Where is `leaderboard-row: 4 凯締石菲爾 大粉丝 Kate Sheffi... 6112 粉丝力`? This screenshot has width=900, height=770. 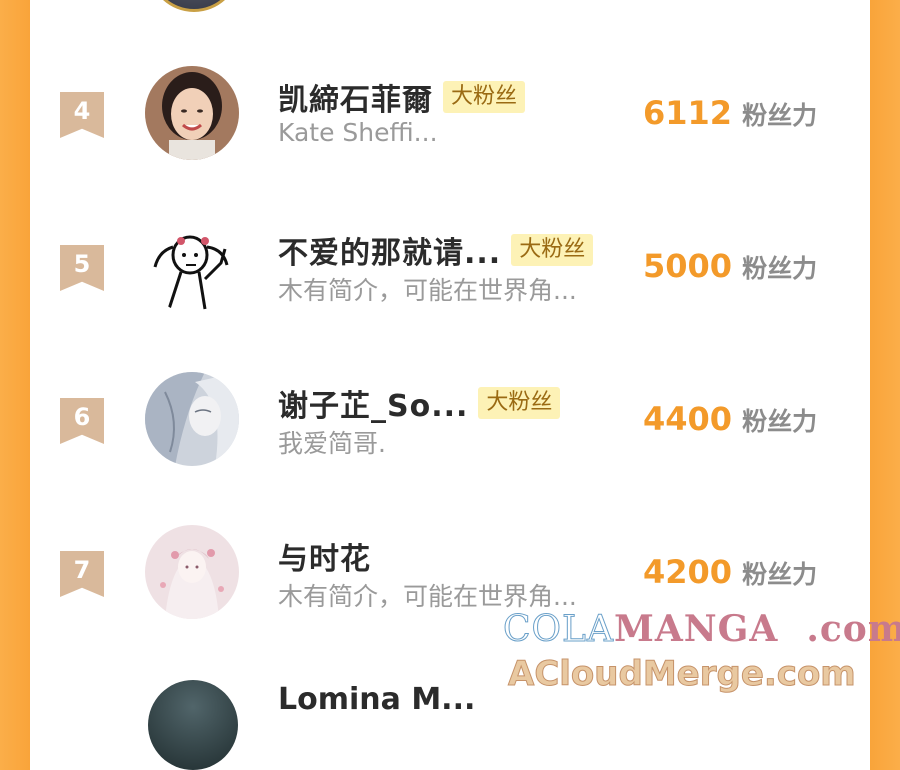
leaderboard-row: 4 凯締石菲爾 大粉丝 Kate Sheffi... 6112 粉丝力 is located at coordinates (450, 115).